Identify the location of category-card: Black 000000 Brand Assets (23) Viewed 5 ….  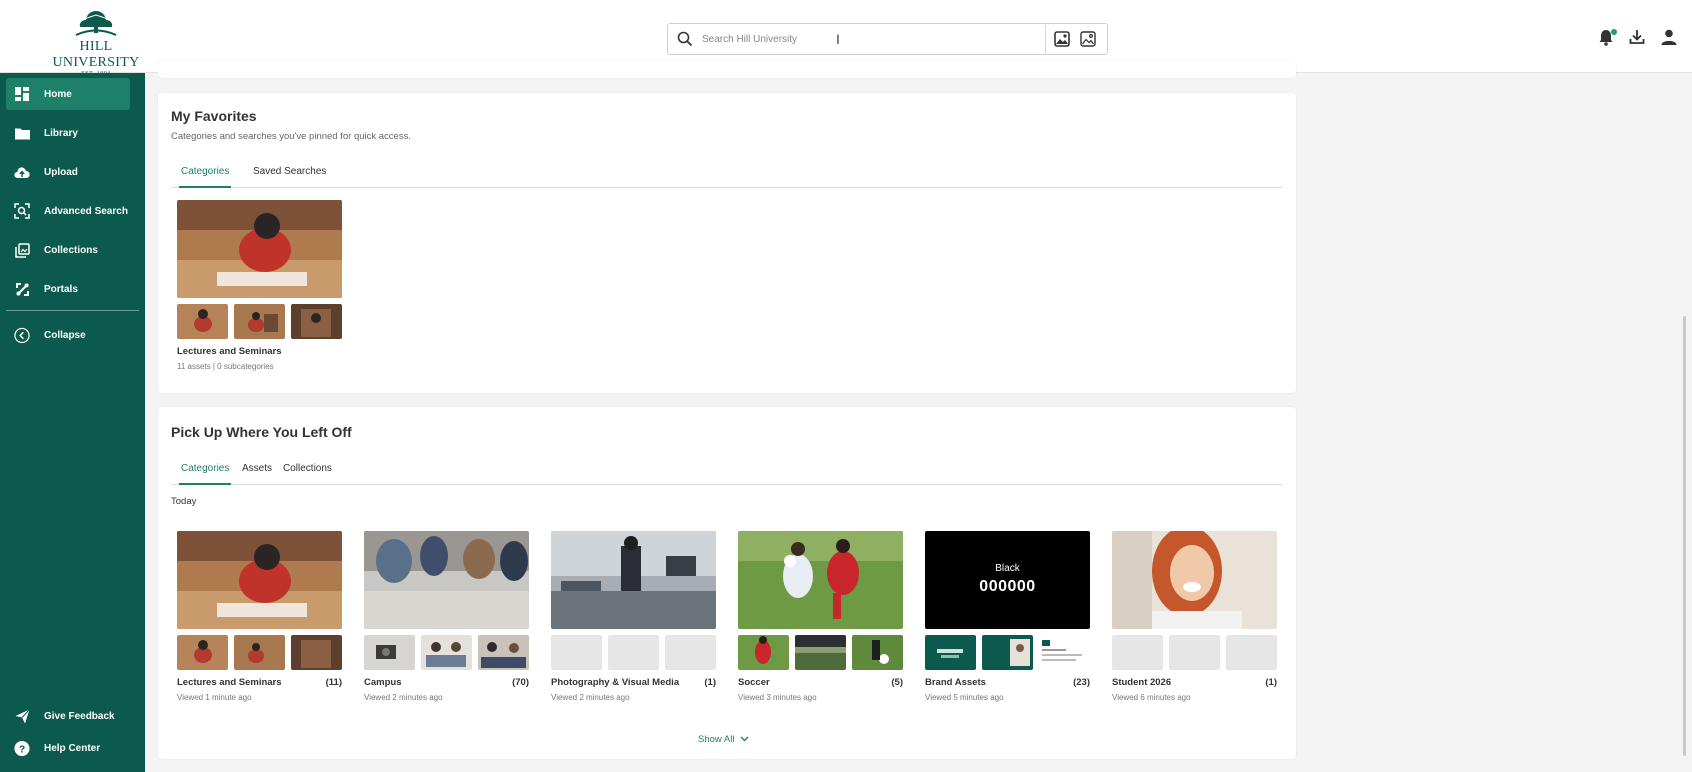
(1007, 616).